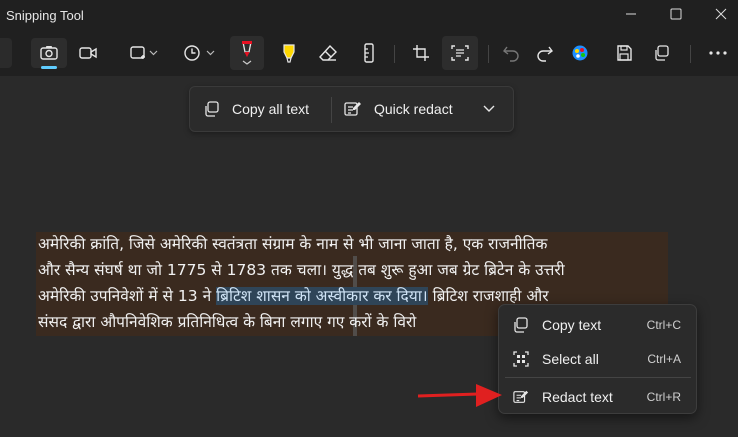 This screenshot has width=738, height=437. I want to click on open-in-paint-button, so click(580, 53).